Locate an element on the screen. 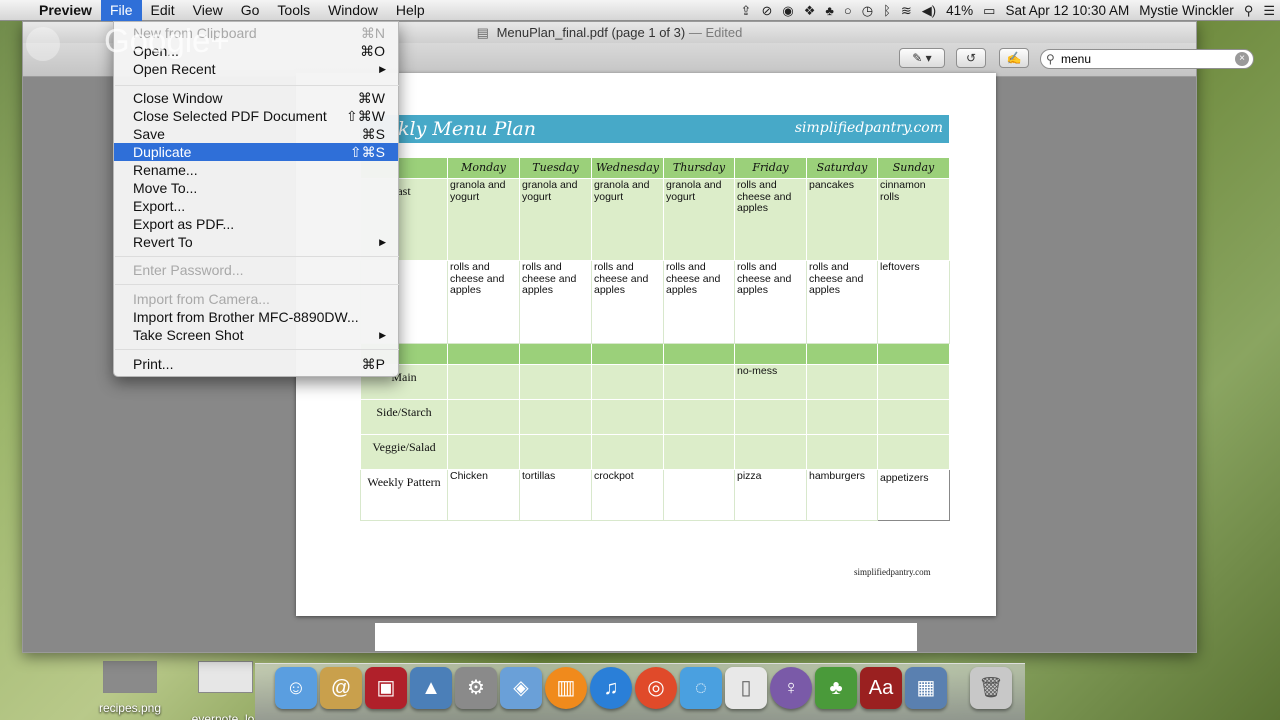 This screenshot has width=1280, height=720. menu-item-revert-to: Revert To ▶ is located at coordinates (256, 242).